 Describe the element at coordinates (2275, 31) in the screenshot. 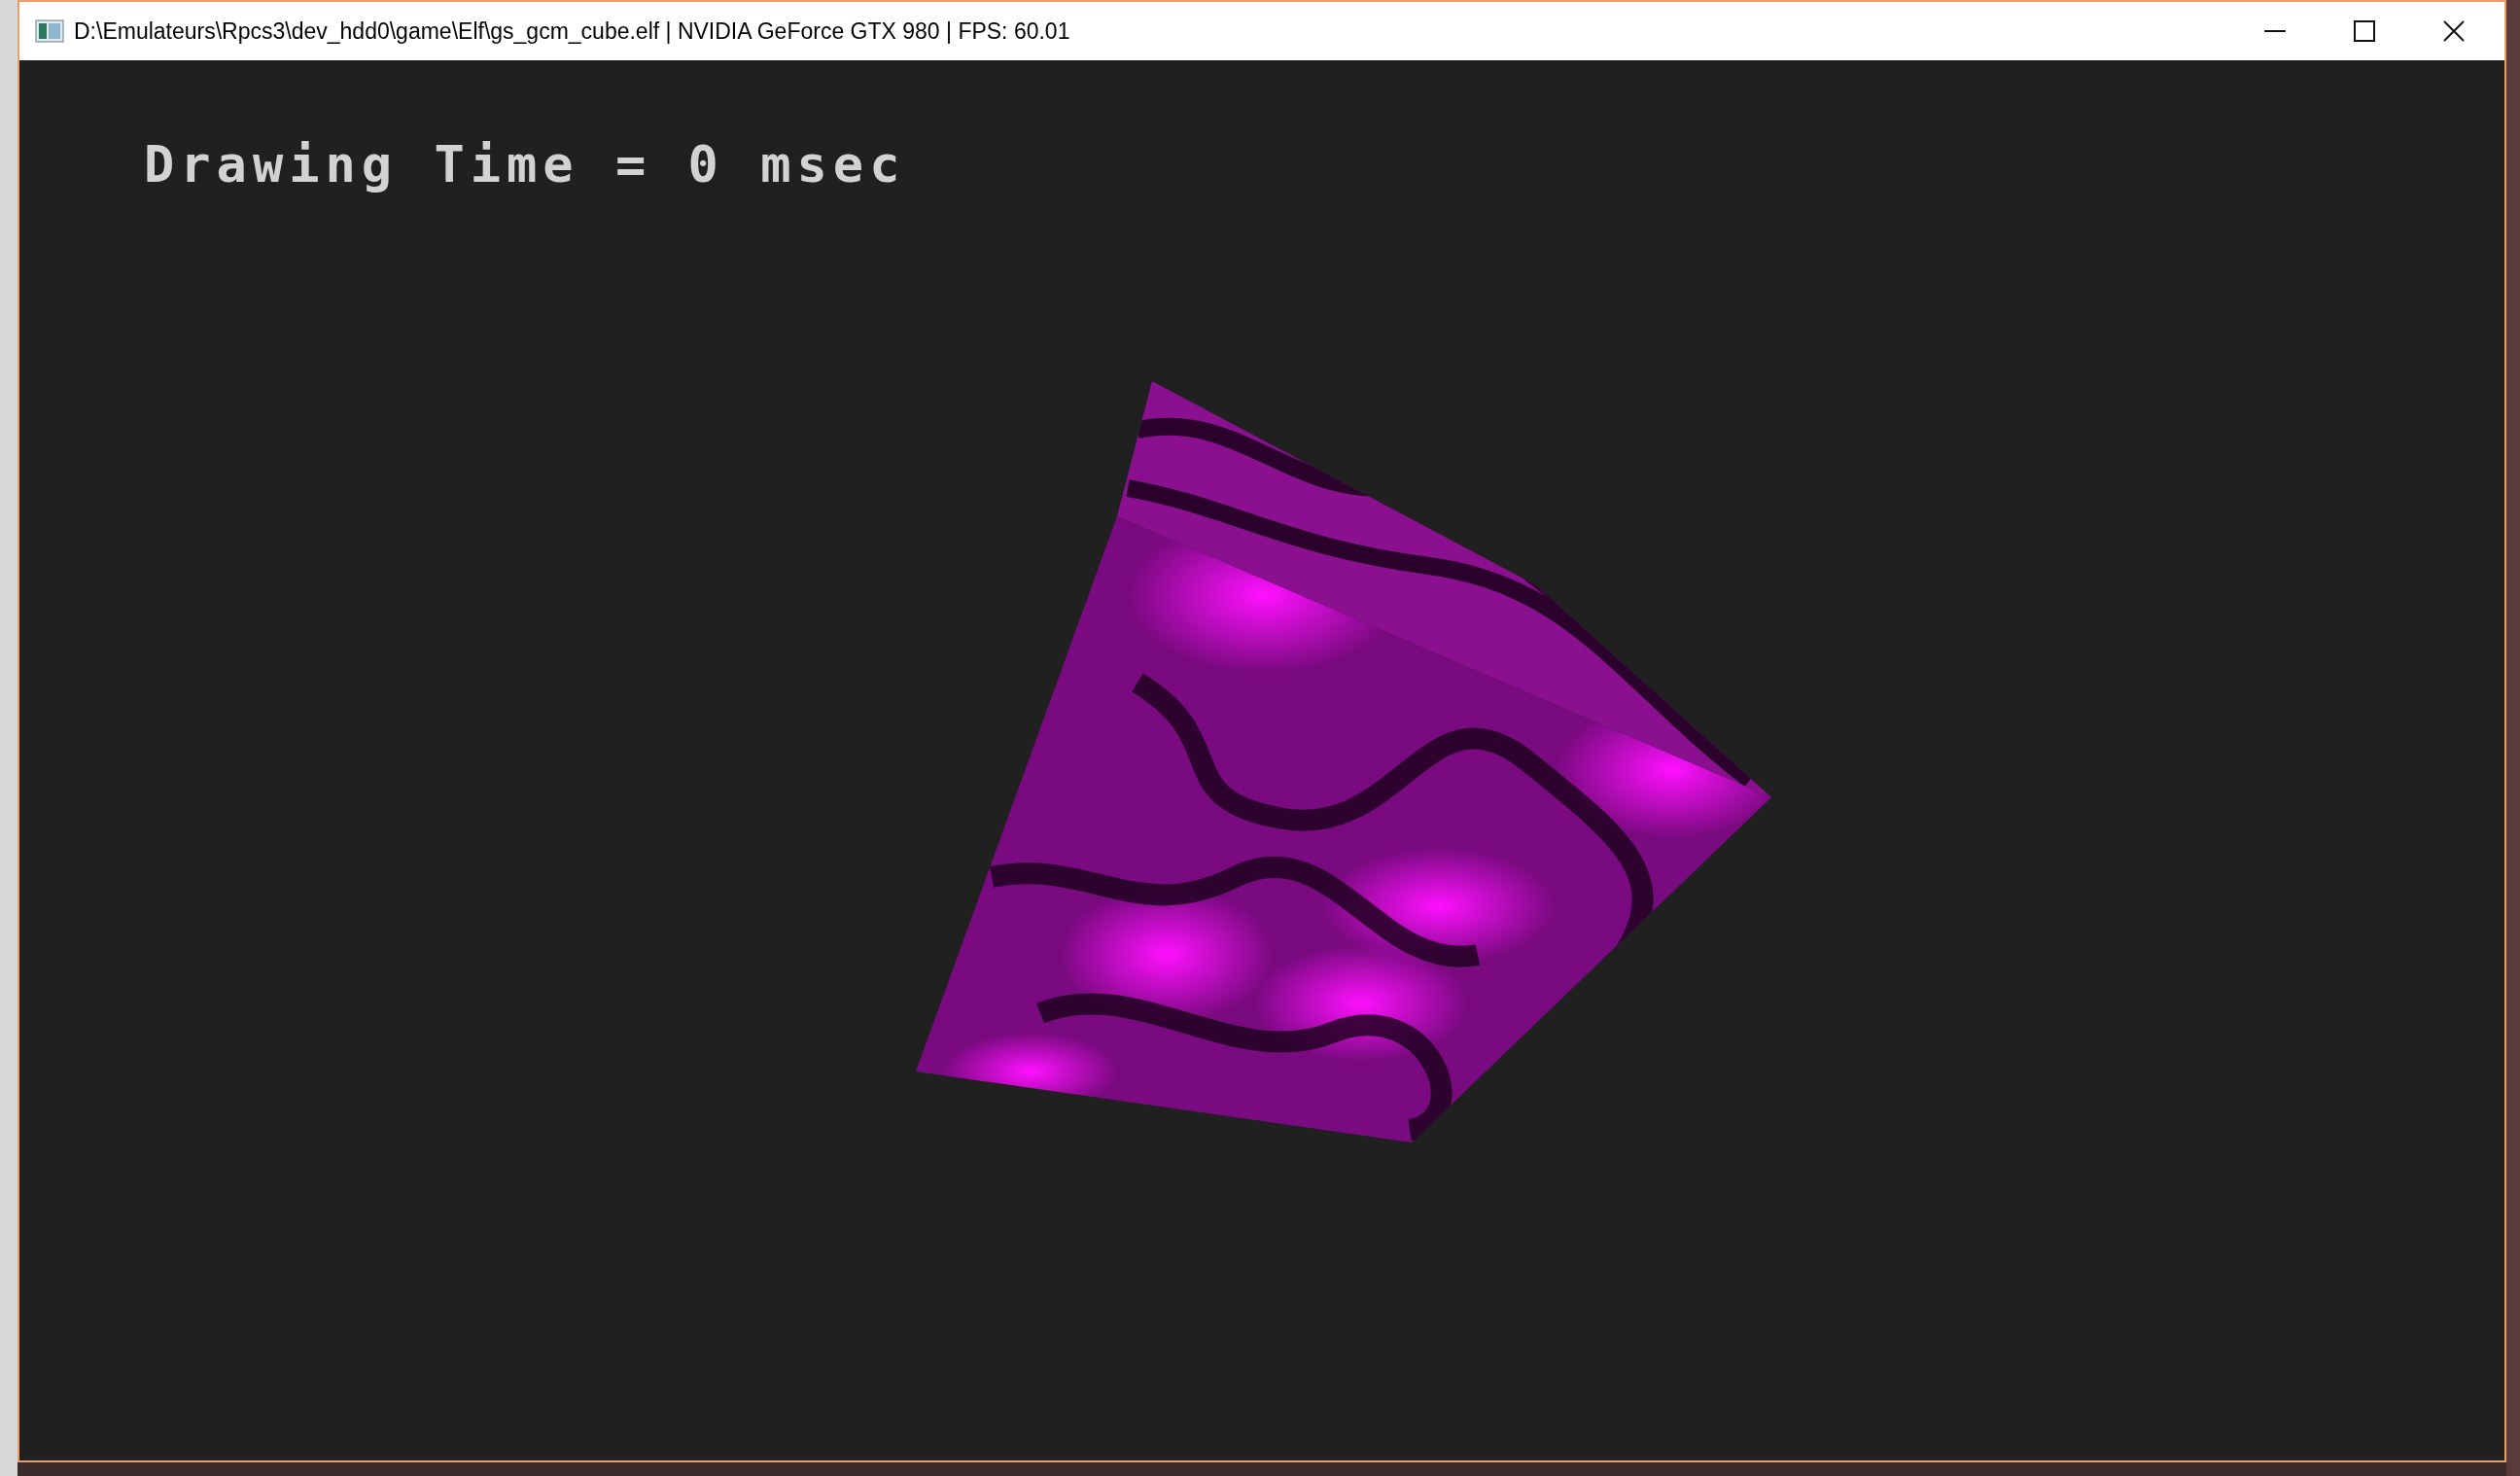

I see `minimize-icon` at that location.